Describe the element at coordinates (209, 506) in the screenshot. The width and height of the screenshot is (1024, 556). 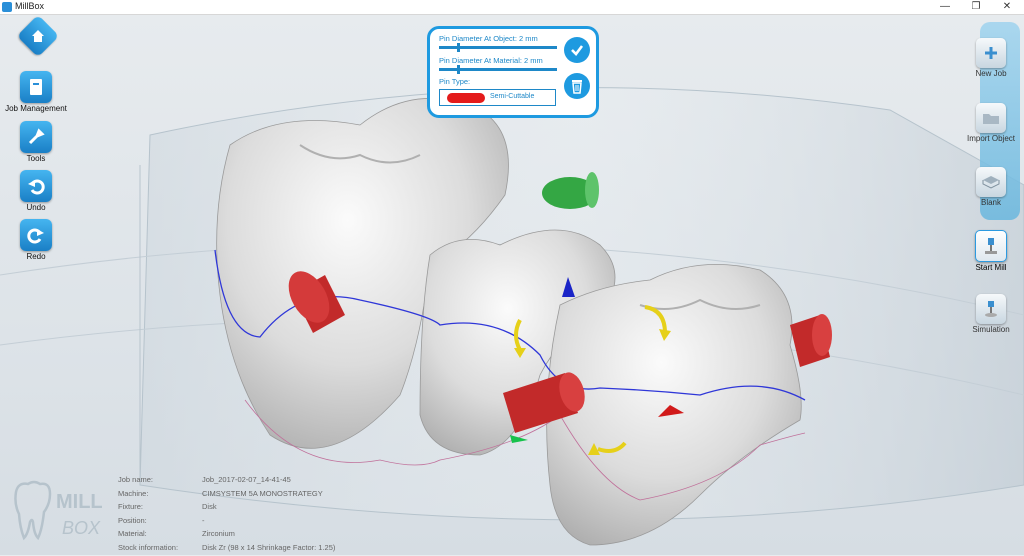
I see `fixture-value: Disk` at that location.